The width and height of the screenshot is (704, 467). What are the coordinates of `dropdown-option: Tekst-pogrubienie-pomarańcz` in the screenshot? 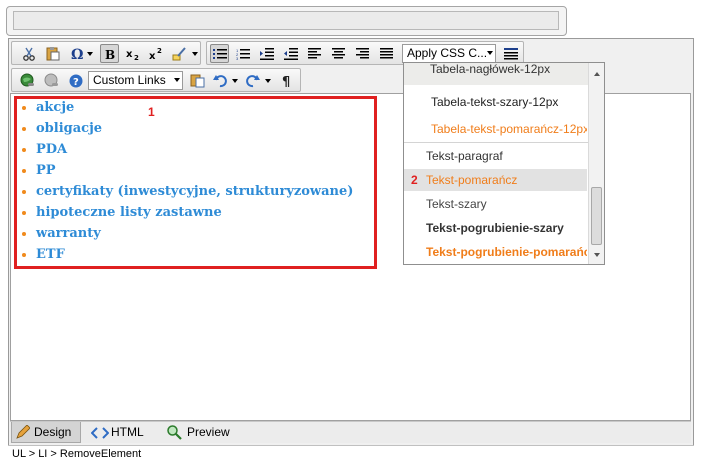 It's located at (495, 252).